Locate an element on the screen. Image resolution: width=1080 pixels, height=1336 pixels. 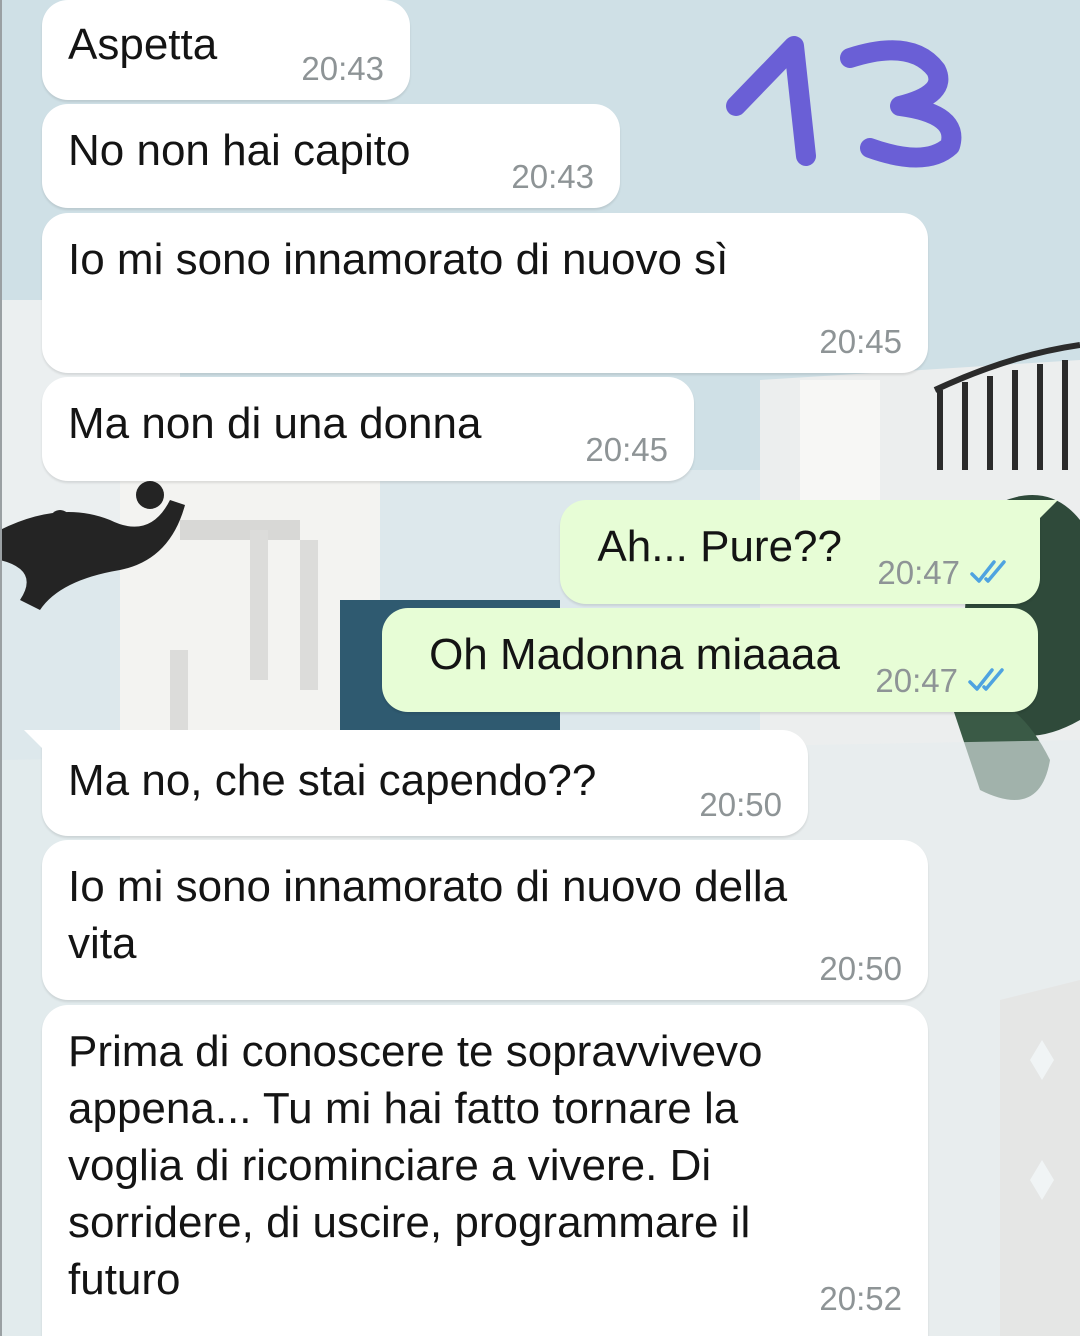
message-bubble-incoming: No non hai capito 20:43 is located at coordinates (331, 156).